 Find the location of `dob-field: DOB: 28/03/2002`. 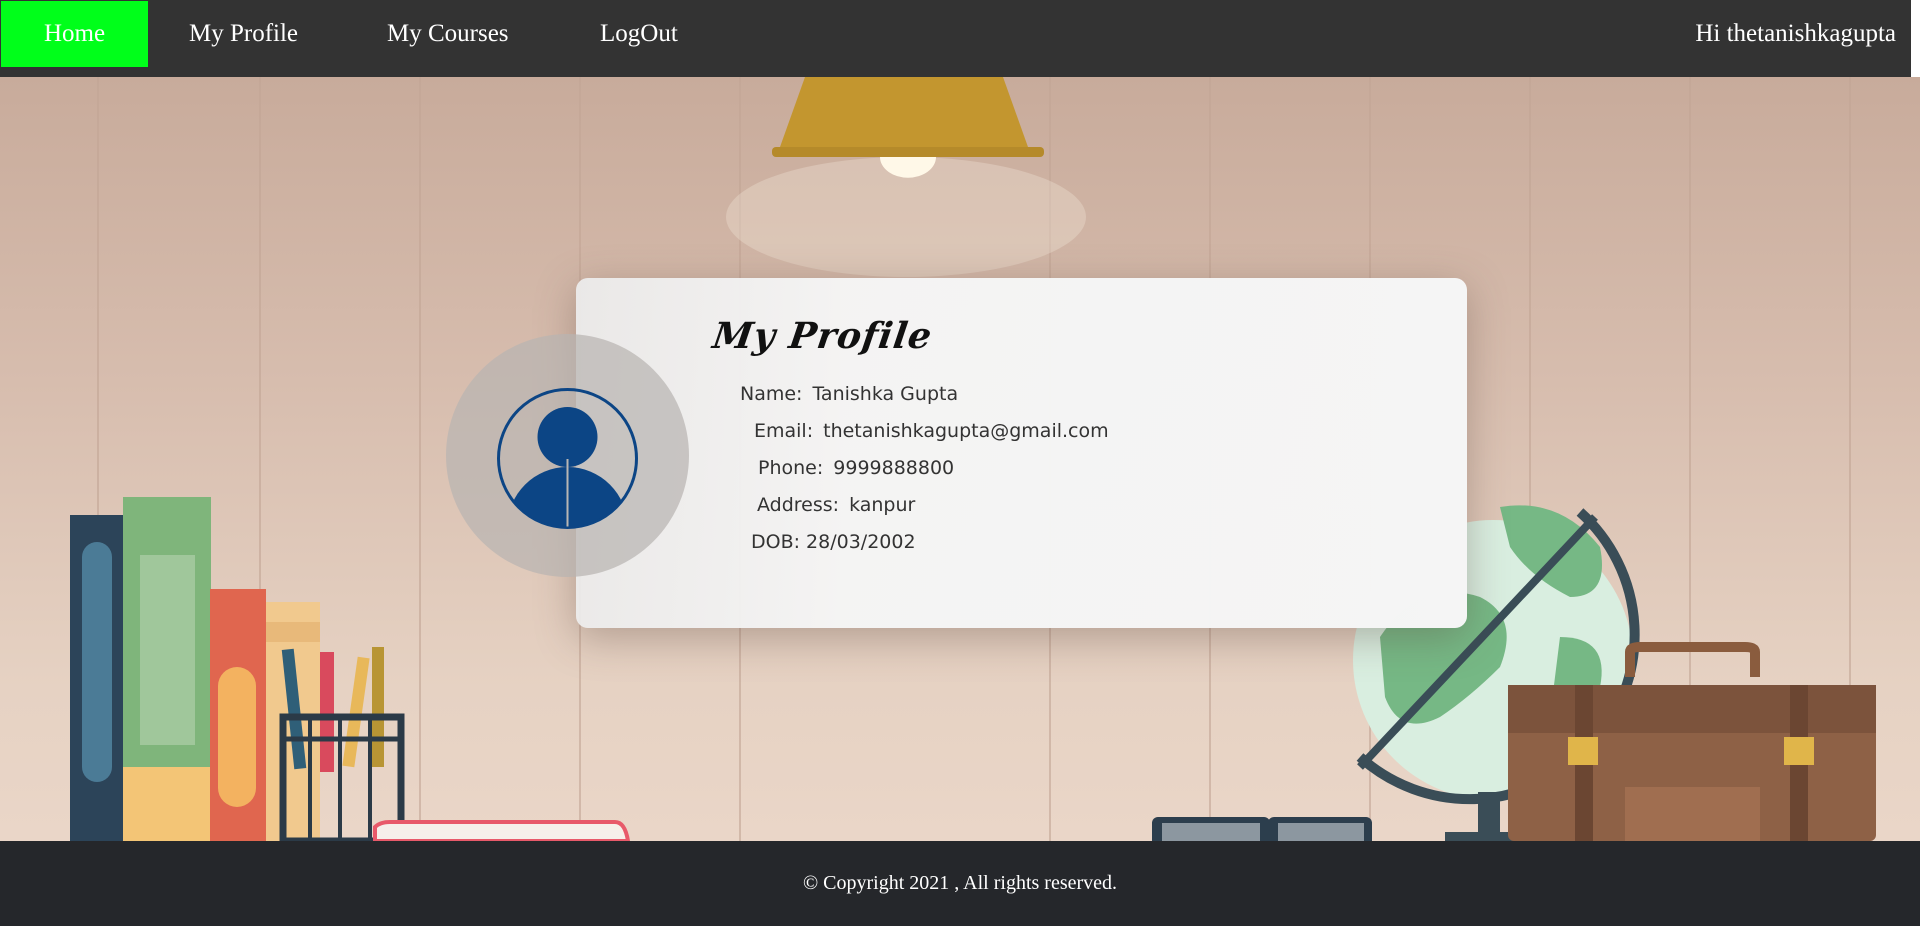

dob-field: DOB: 28/03/2002 is located at coordinates (833, 542).